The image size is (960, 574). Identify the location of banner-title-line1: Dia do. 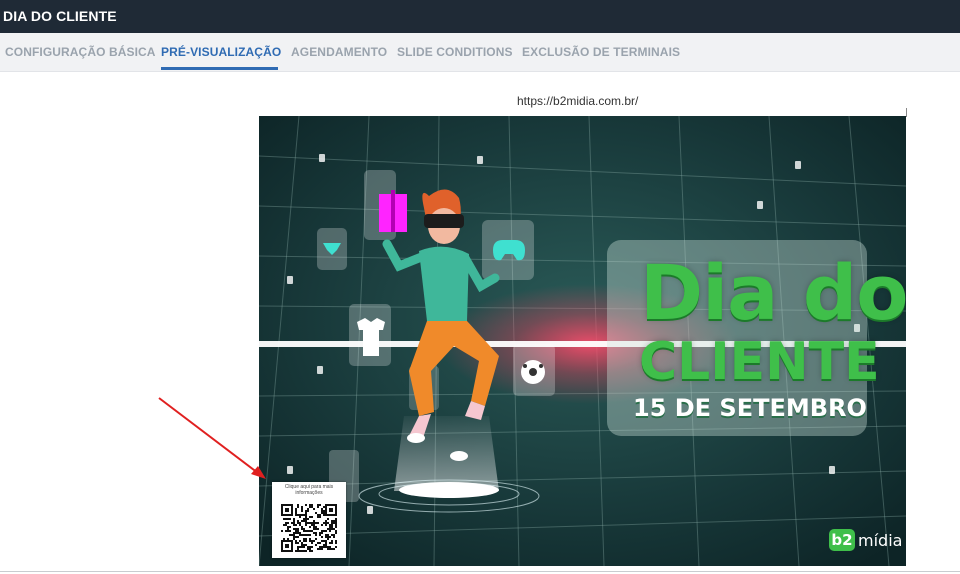
(773, 292).